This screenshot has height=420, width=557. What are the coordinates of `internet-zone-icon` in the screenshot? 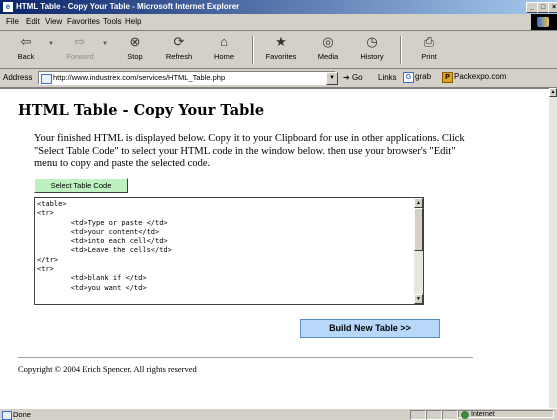 It's located at (465, 415).